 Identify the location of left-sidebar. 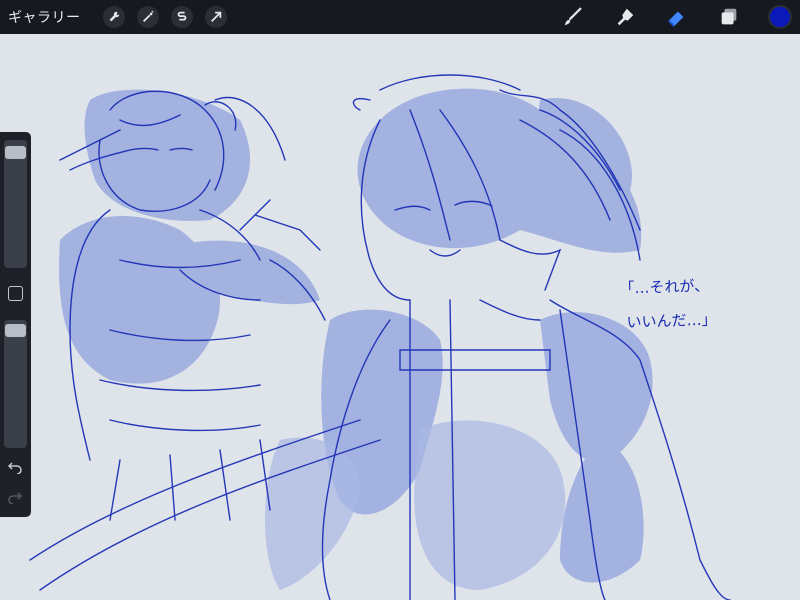
(15, 324).